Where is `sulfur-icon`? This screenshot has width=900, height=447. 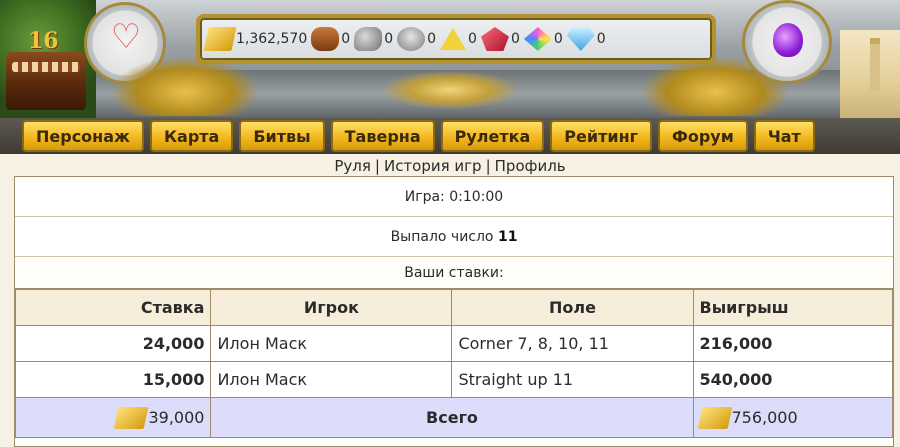
sulfur-icon is located at coordinates (453, 39).